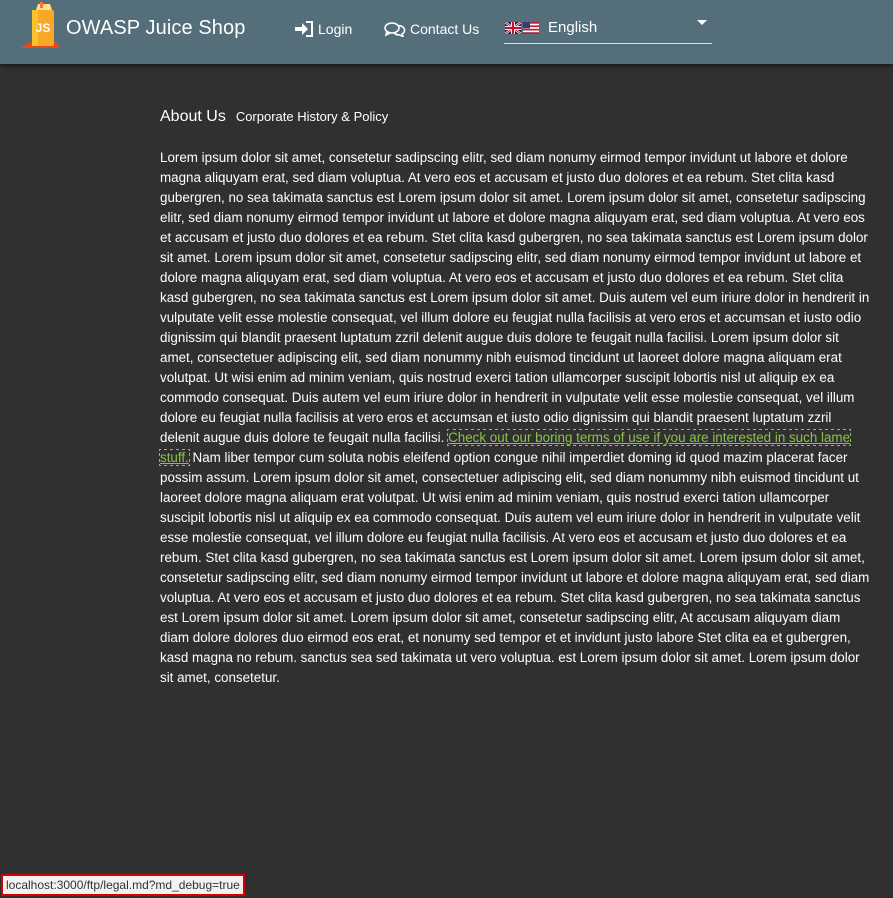 Image resolution: width=893 pixels, height=898 pixels. What do you see at coordinates (335, 29) in the screenshot?
I see `login-label: Login` at bounding box center [335, 29].